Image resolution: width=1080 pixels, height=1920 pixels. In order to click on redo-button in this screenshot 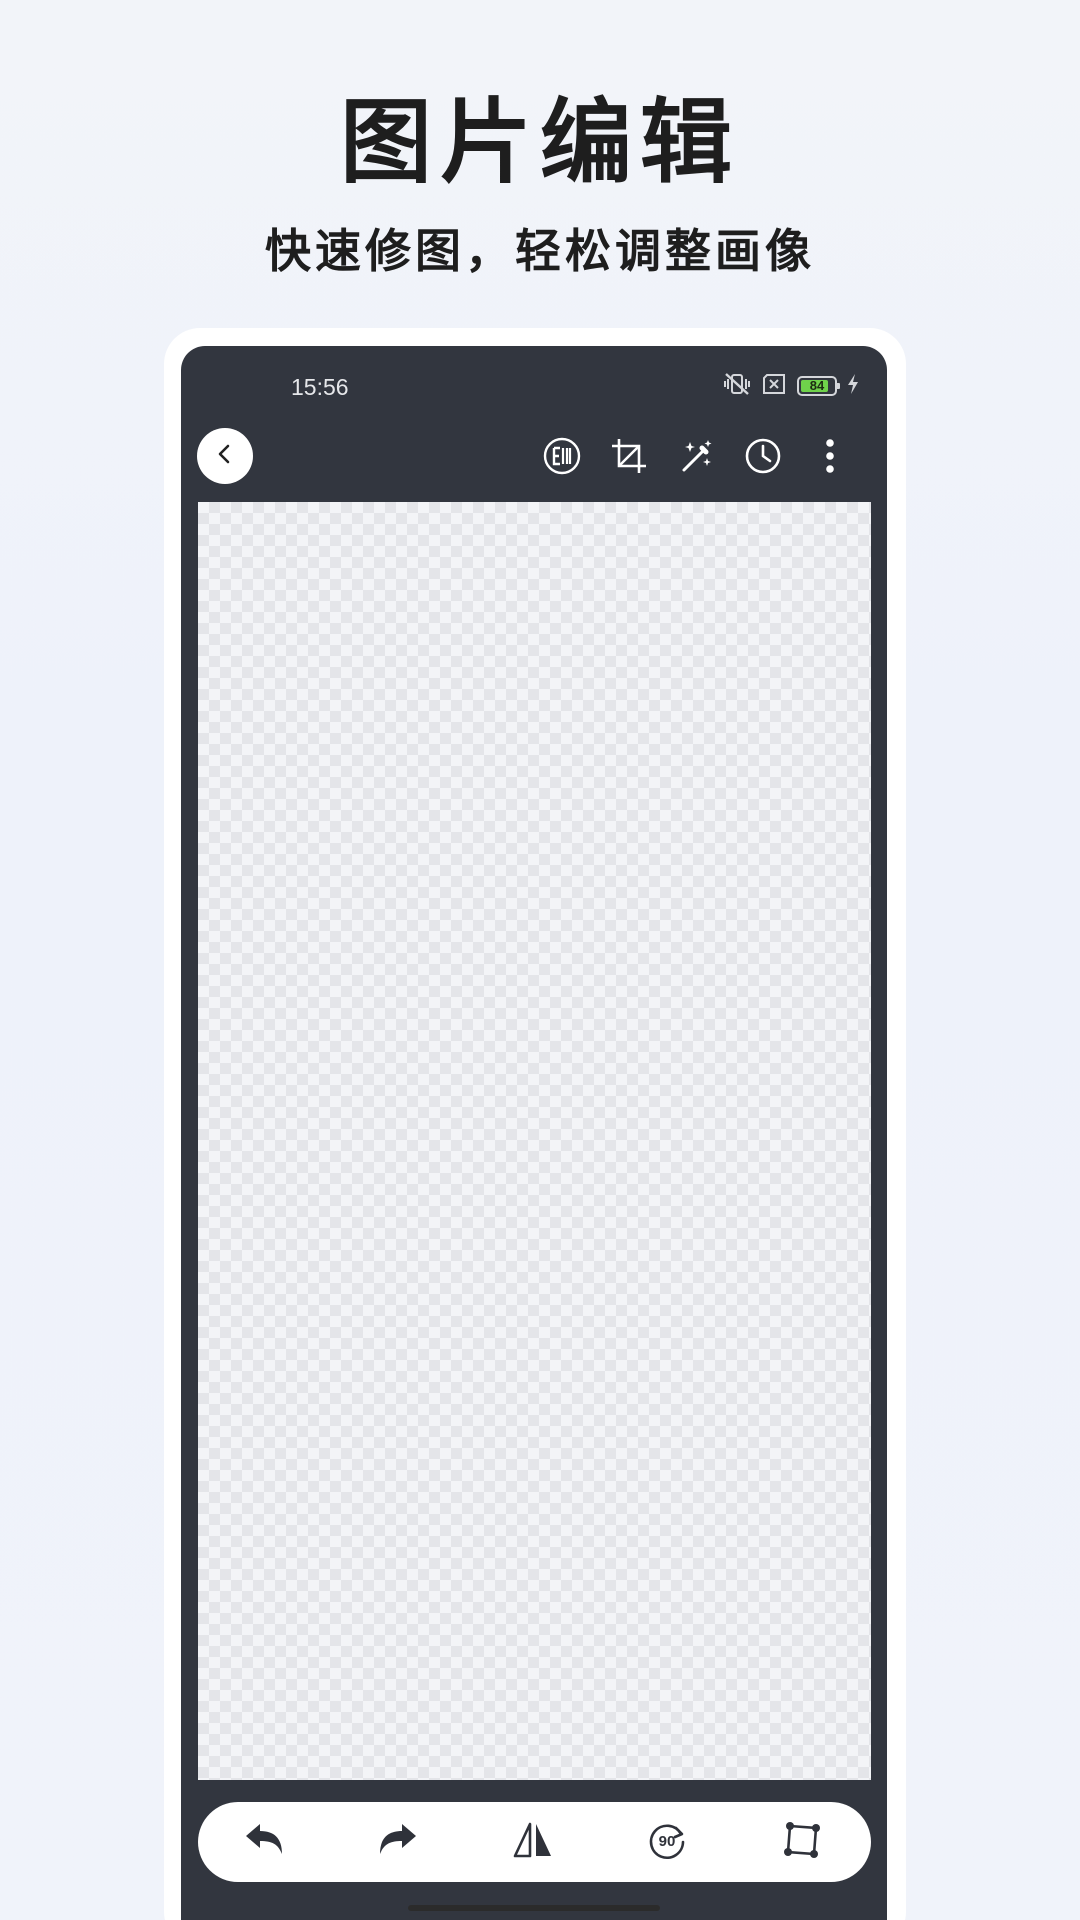, I will do `click(398, 1842)`.